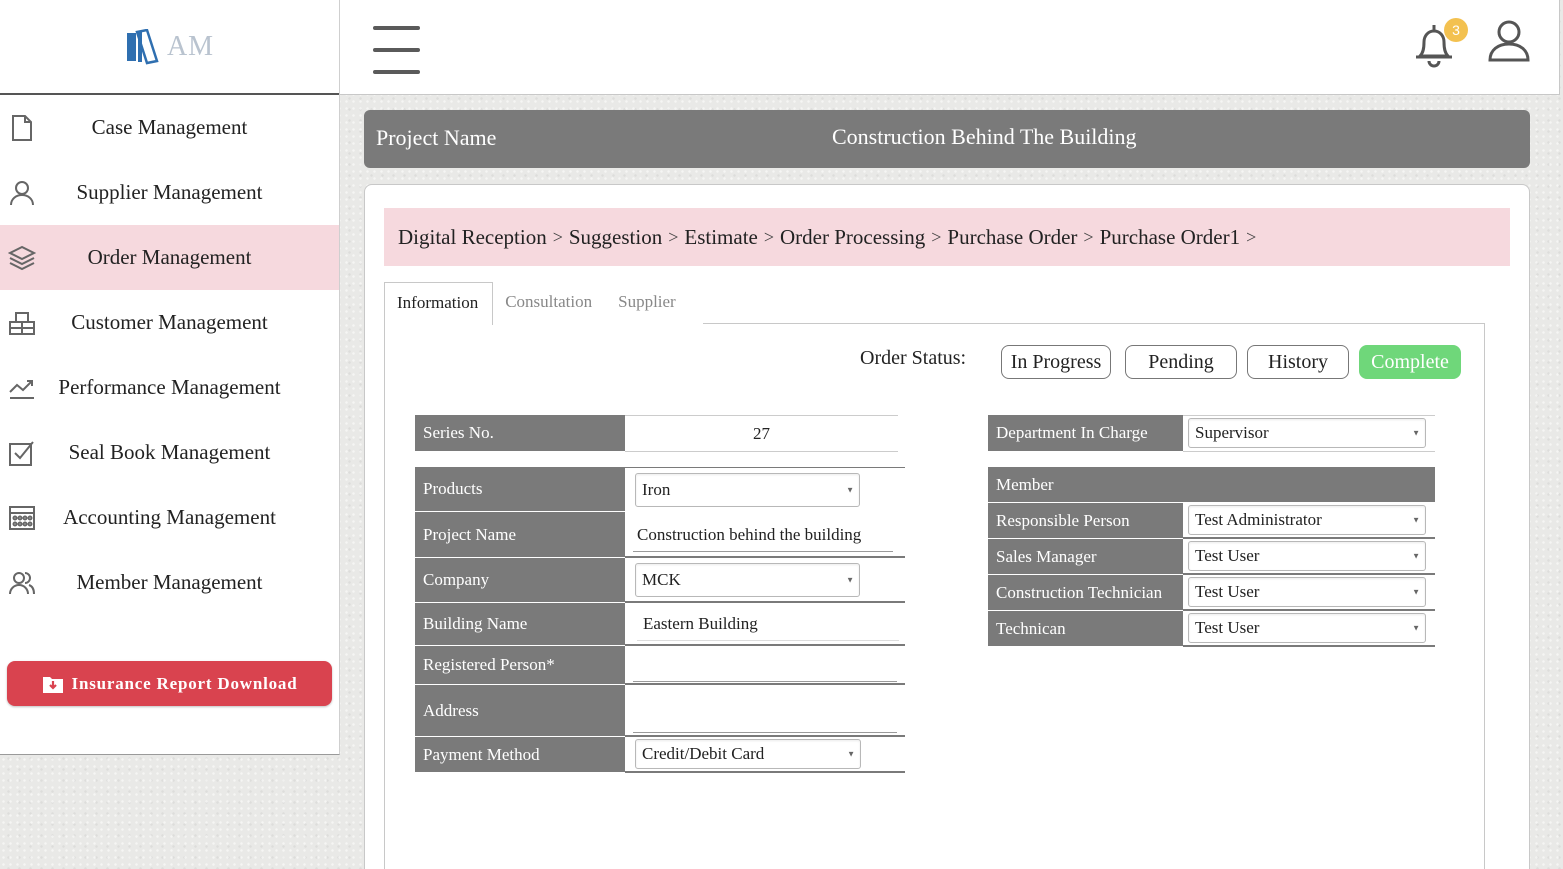  I want to click on tab-bar: Information Consultation Supplier, so click(537, 303).